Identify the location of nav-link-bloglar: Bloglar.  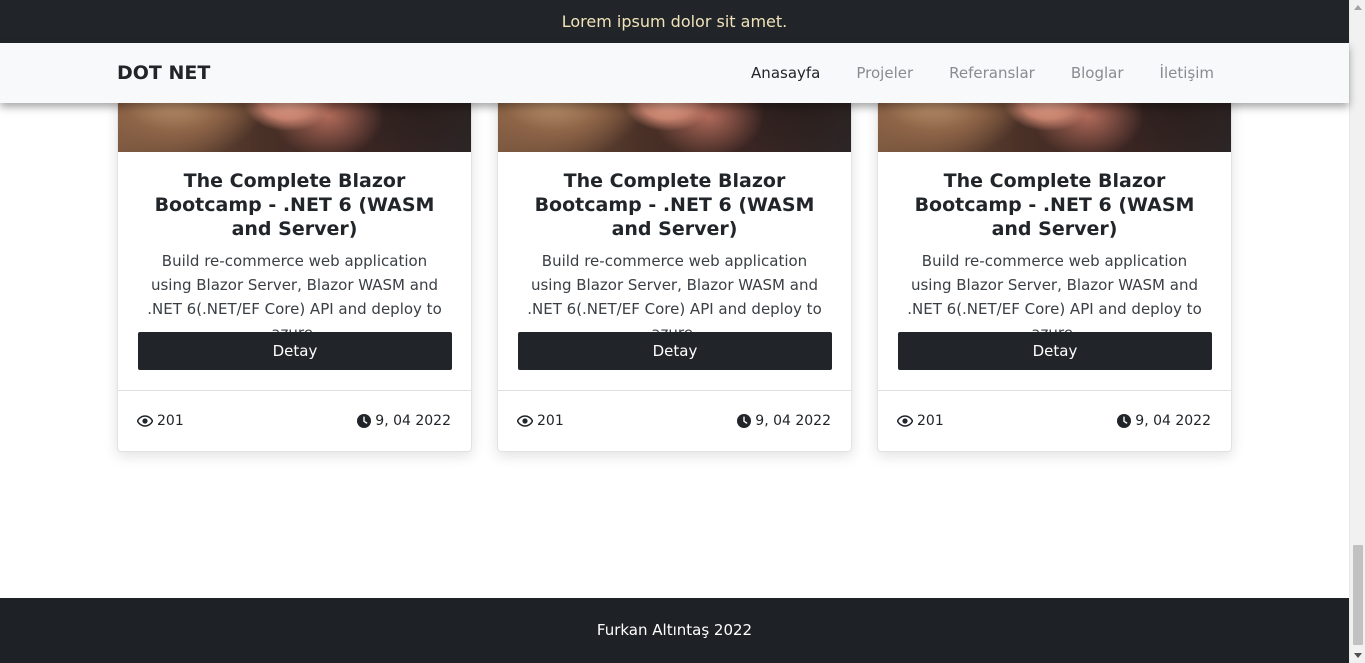
(1097, 73).